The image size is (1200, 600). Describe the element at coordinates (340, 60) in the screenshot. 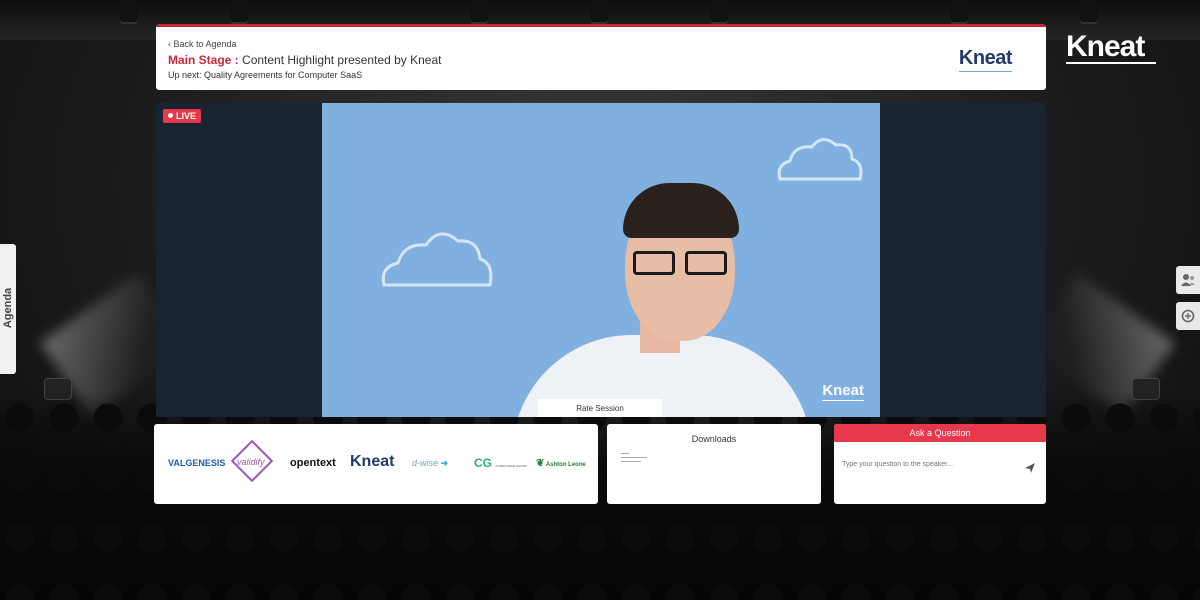

I see `session-title: Content Highlight presented by Kneat` at that location.